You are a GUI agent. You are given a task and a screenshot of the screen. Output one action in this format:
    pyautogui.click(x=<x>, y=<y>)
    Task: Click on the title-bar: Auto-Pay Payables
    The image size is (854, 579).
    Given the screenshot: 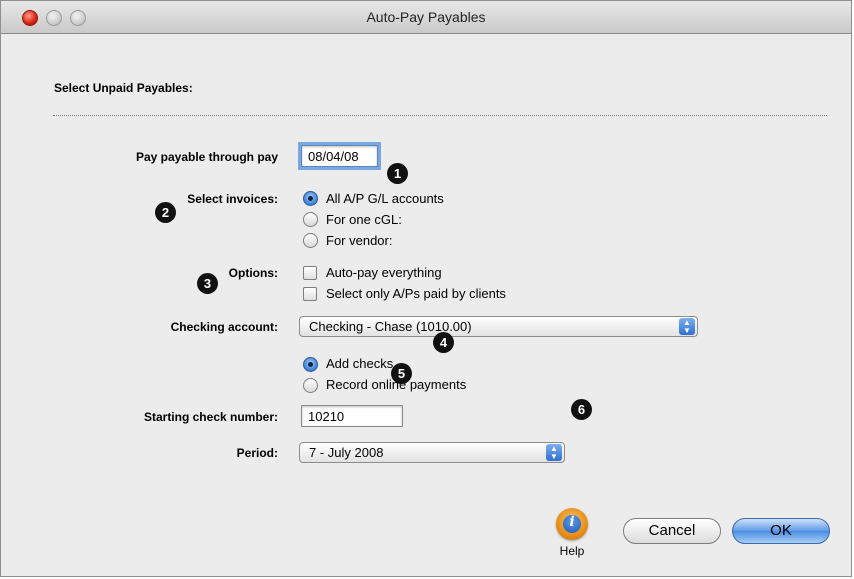 What is the action you would take?
    pyautogui.click(x=426, y=17)
    